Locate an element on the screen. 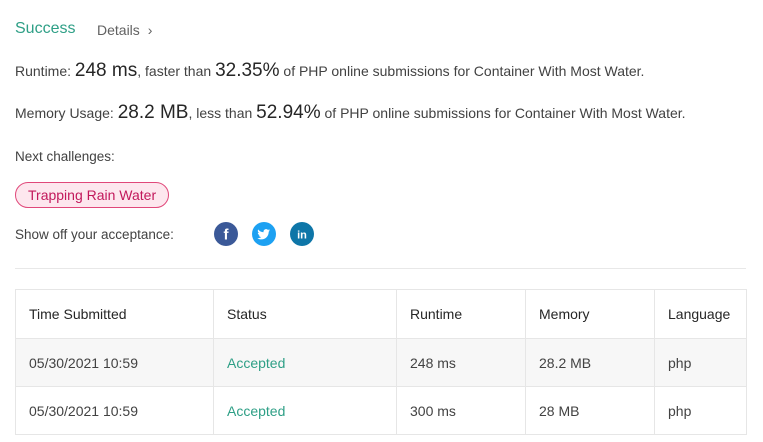 The width and height of the screenshot is (763, 442). twitter-icon is located at coordinates (264, 234).